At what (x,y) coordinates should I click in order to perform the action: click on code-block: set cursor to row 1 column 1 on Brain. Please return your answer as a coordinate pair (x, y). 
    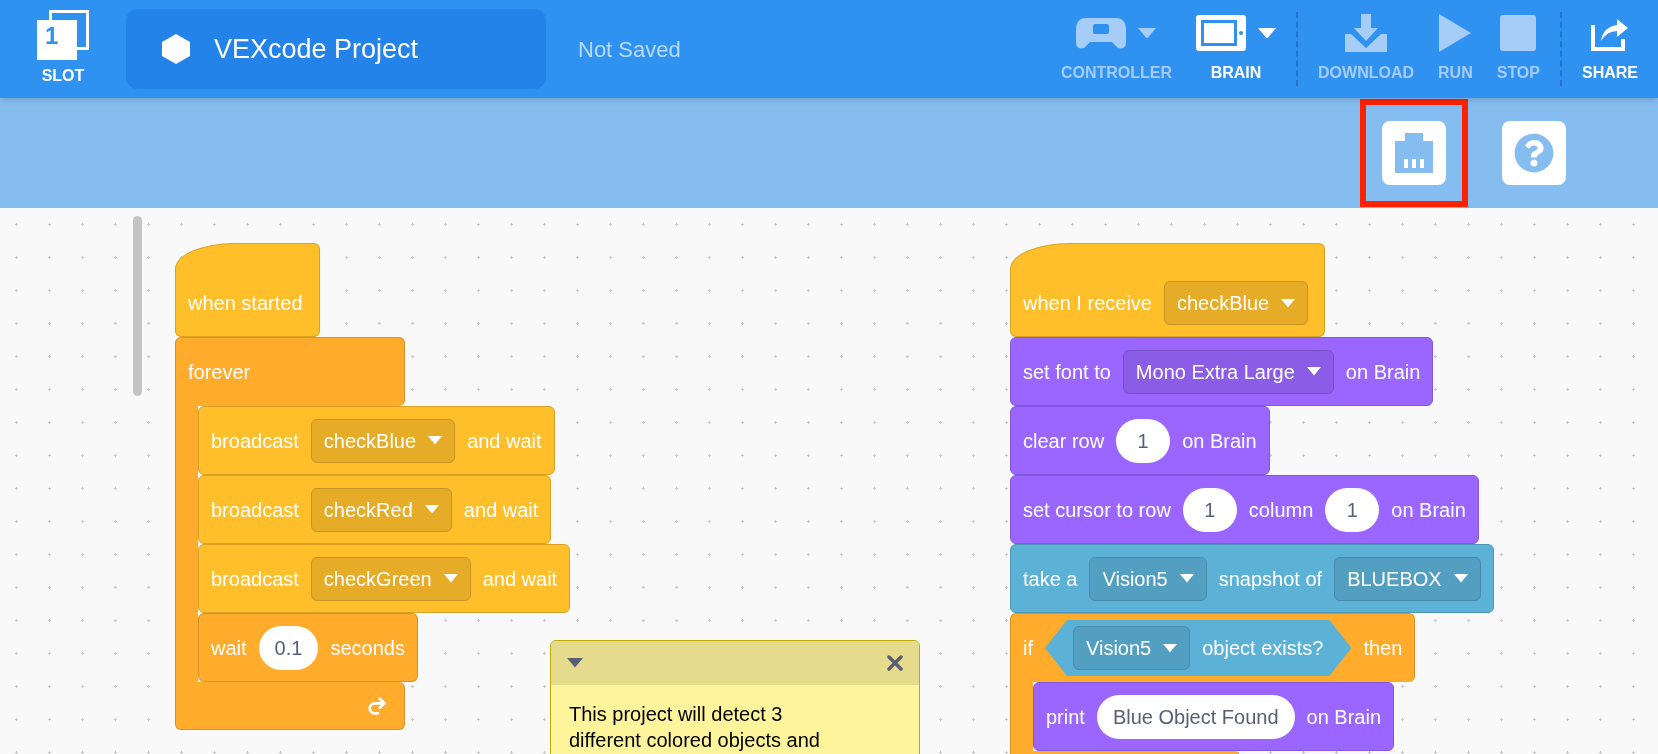
    Looking at the image, I should click on (1244, 509).